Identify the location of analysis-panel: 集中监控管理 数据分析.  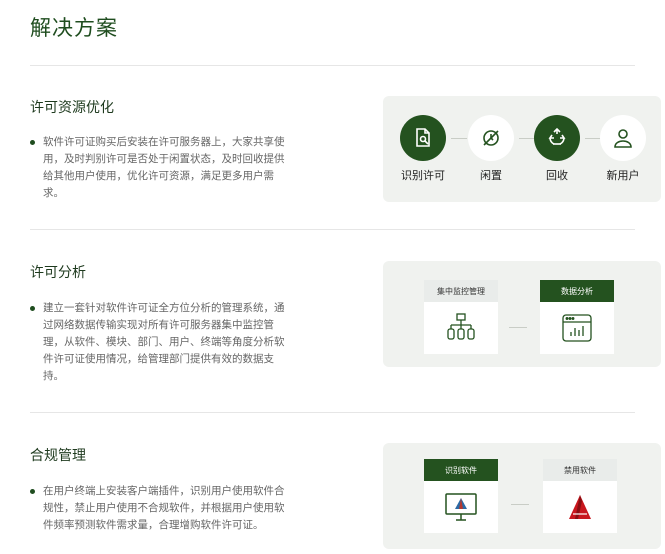
(522, 314).